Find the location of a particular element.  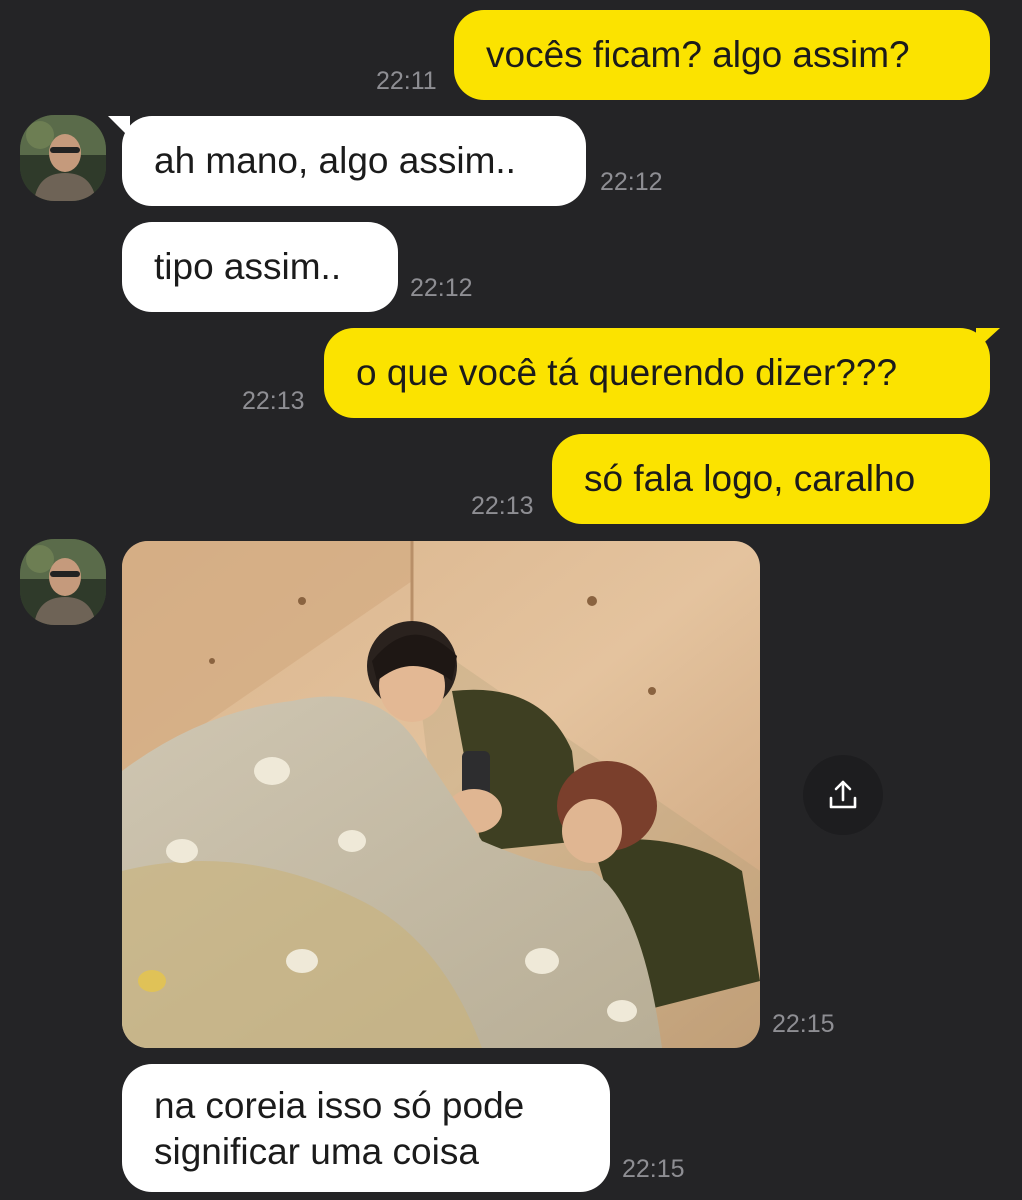

incoming-message-bubble: tipo assim.. is located at coordinates (260, 267).